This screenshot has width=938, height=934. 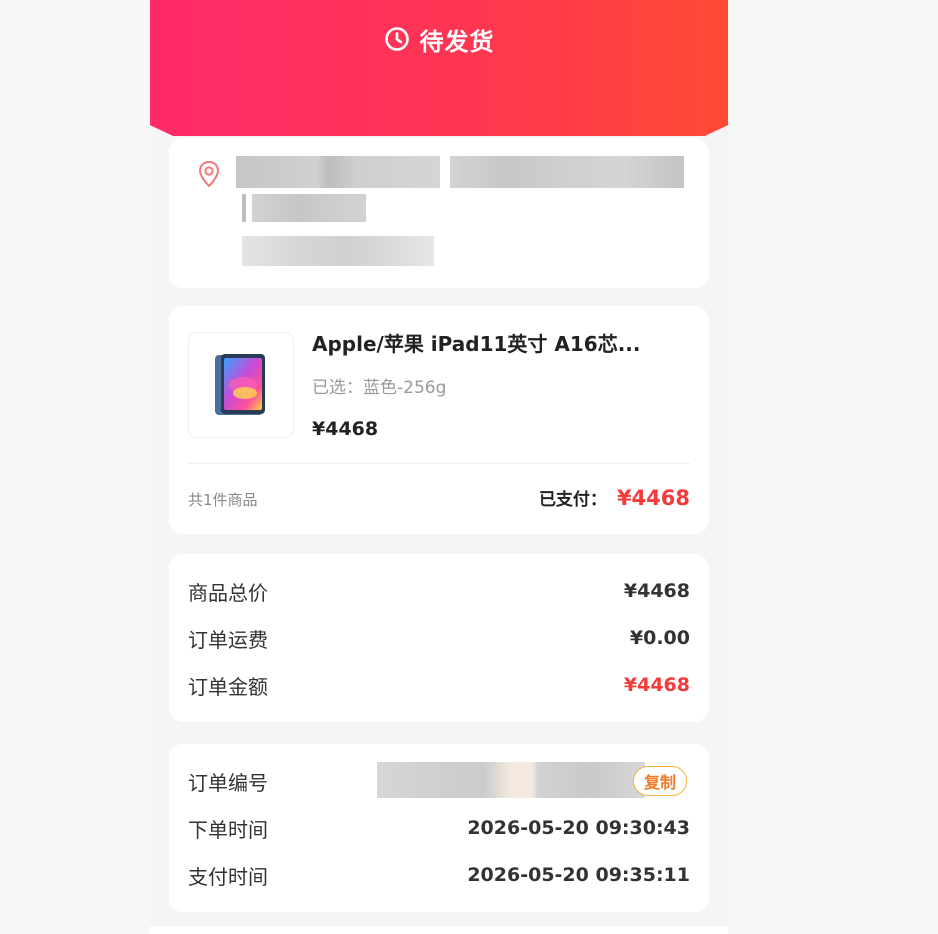 What do you see at coordinates (439, 930) in the screenshot?
I see `bottom-bar-edge` at bounding box center [439, 930].